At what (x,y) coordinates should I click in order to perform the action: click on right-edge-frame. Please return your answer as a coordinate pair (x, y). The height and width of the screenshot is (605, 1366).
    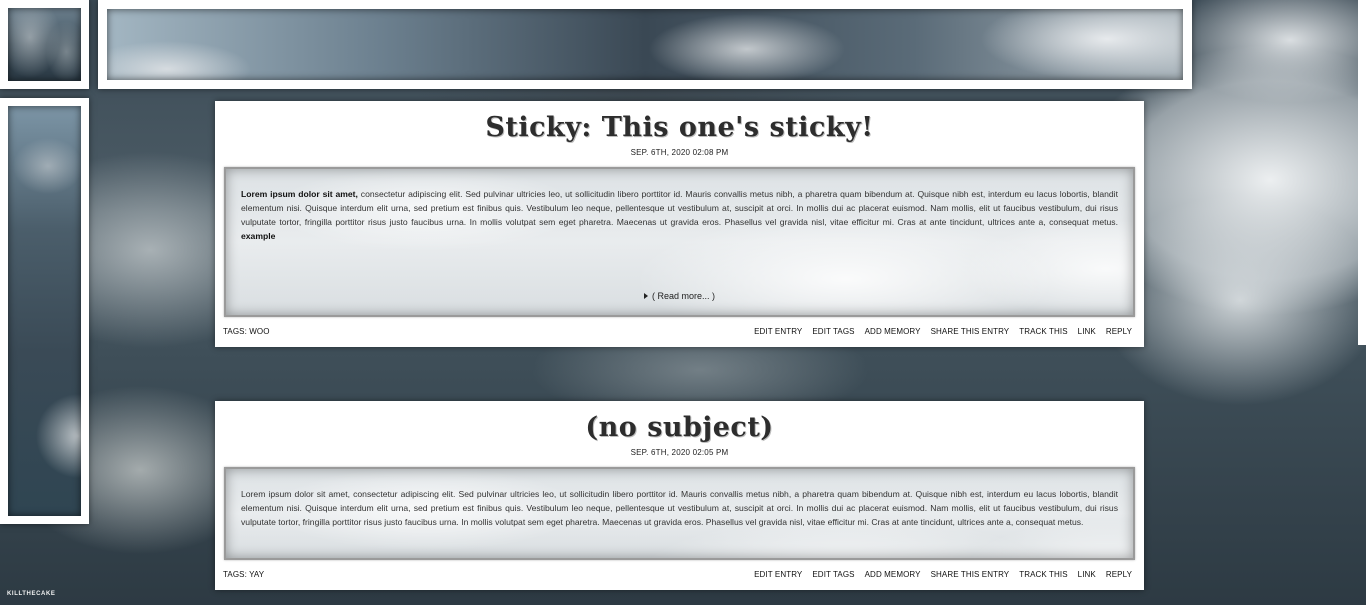
    Looking at the image, I should click on (1362, 172).